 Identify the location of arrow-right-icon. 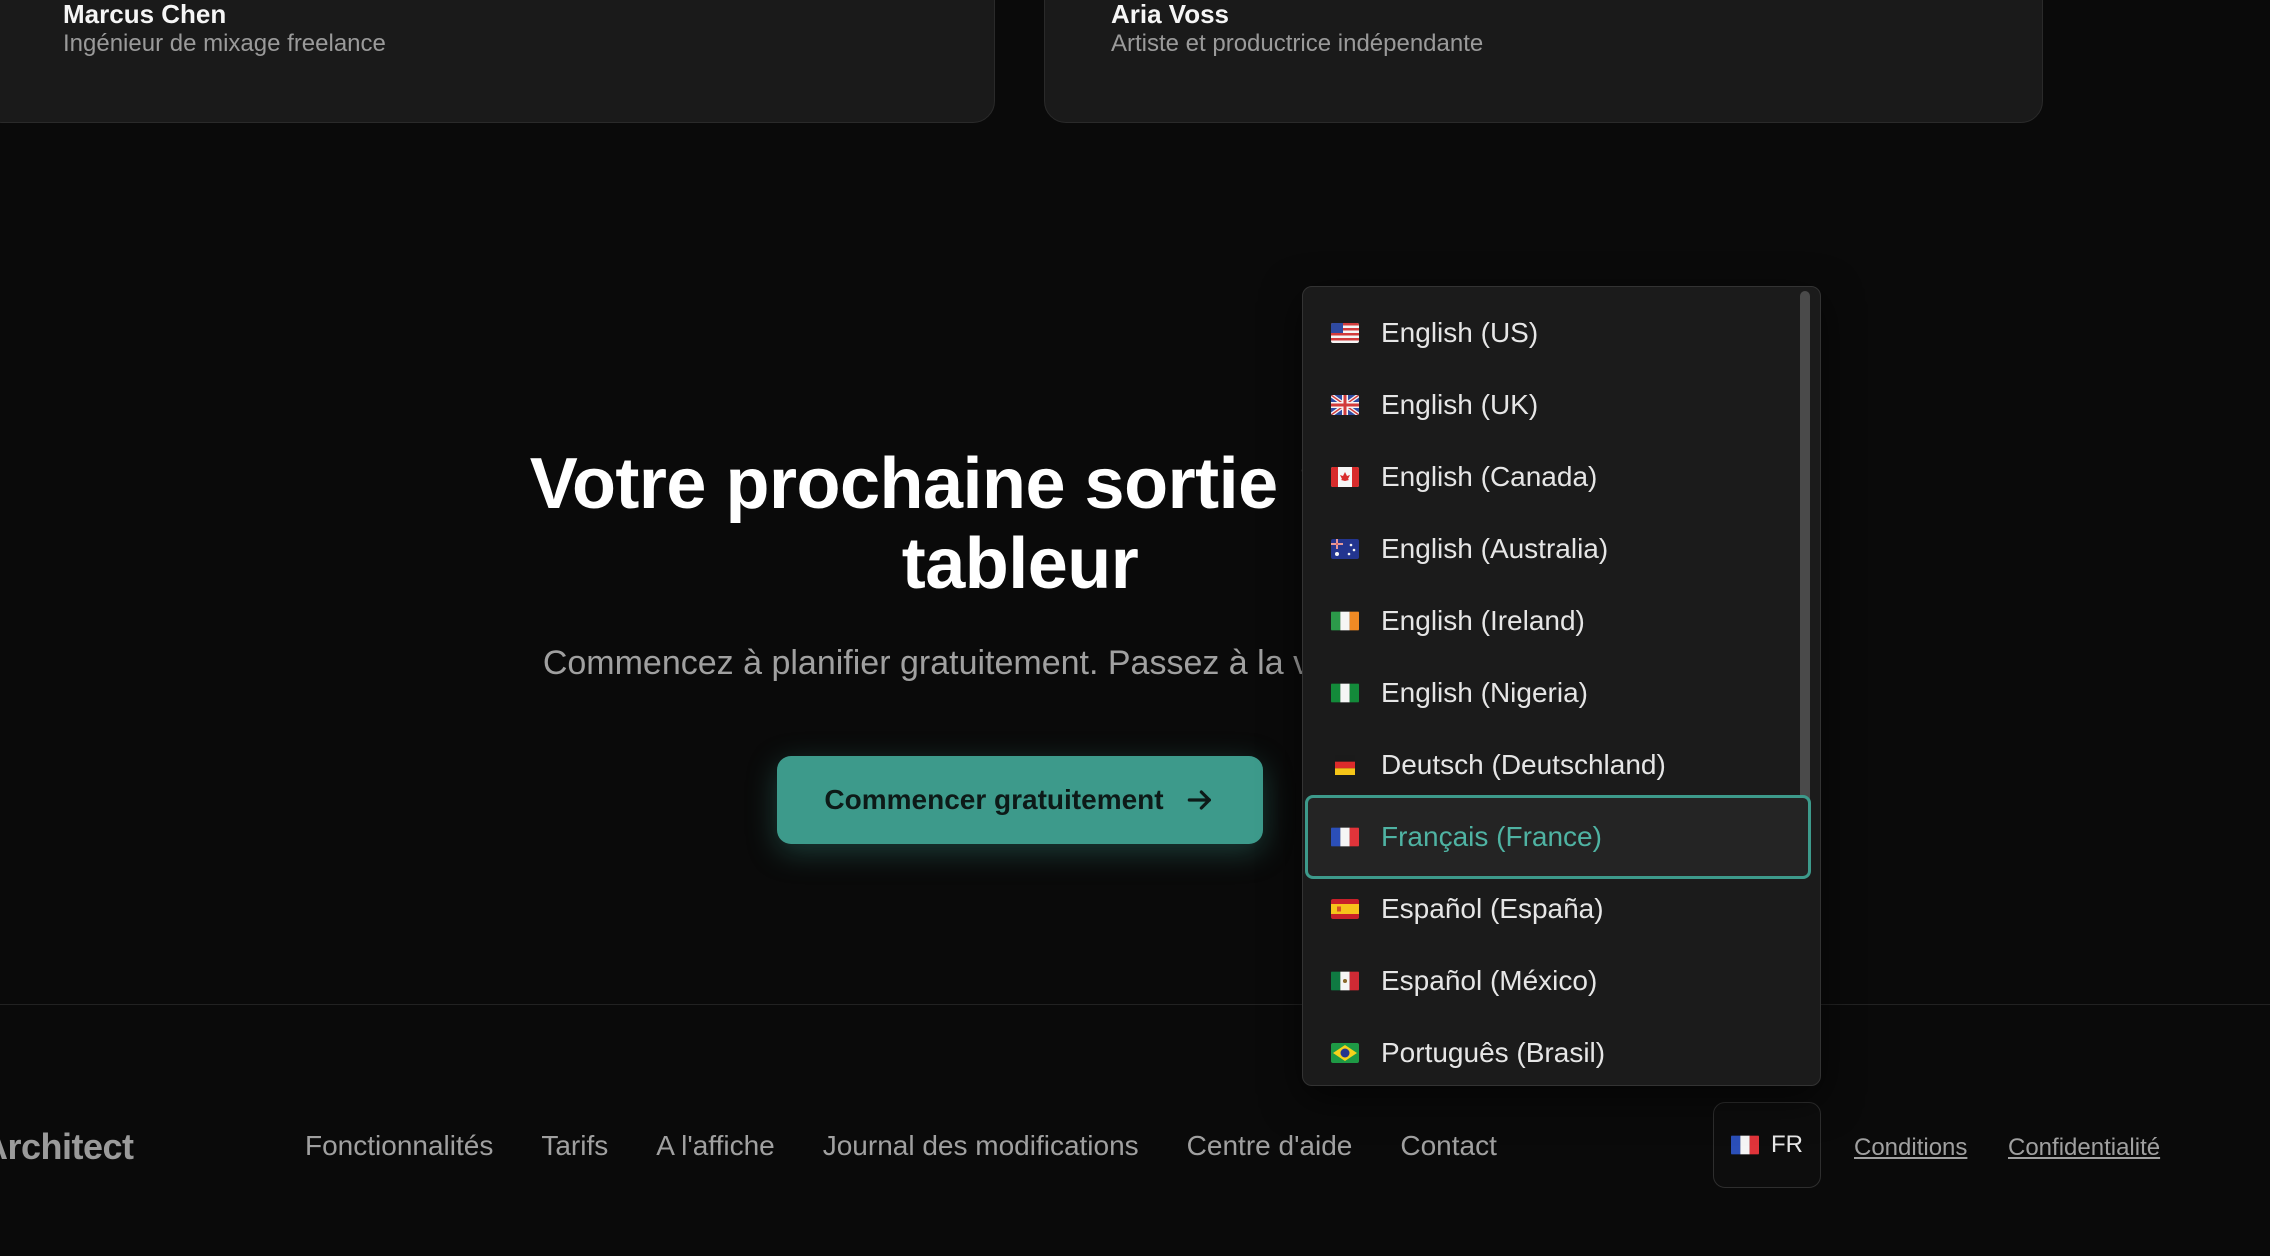
(1199, 800).